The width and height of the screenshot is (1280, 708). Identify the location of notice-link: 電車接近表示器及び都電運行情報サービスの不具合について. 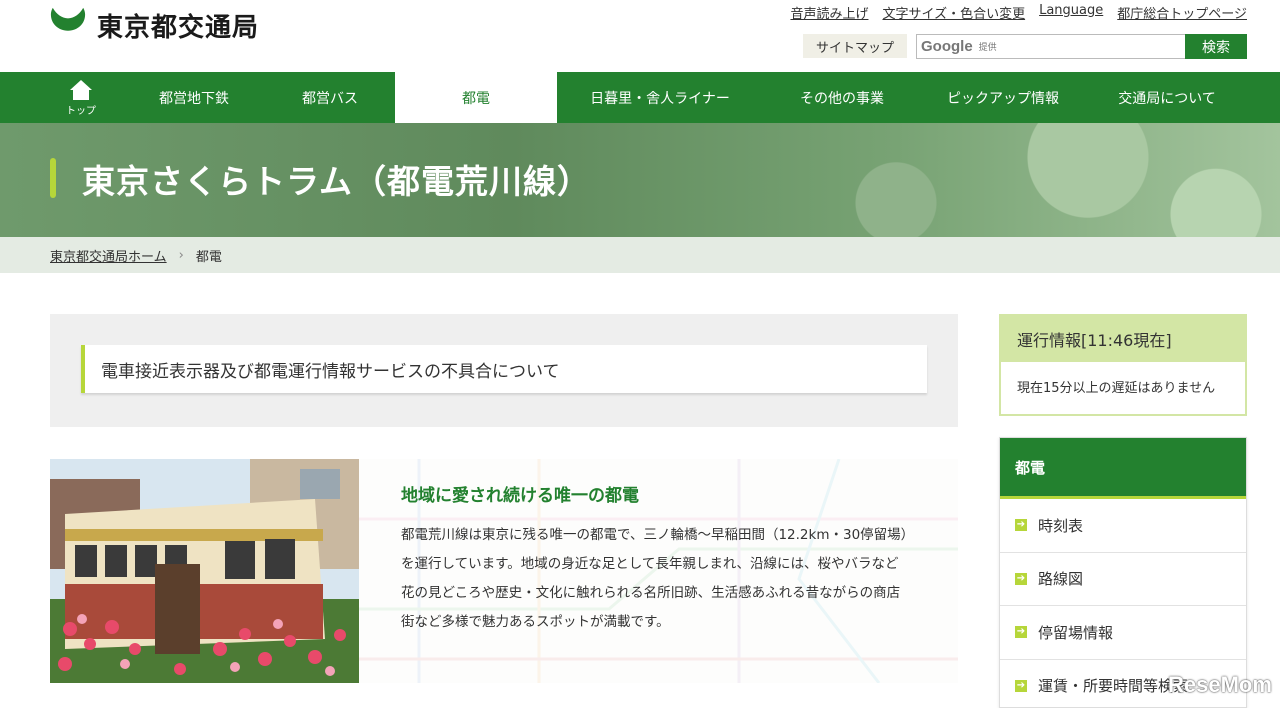
(504, 369).